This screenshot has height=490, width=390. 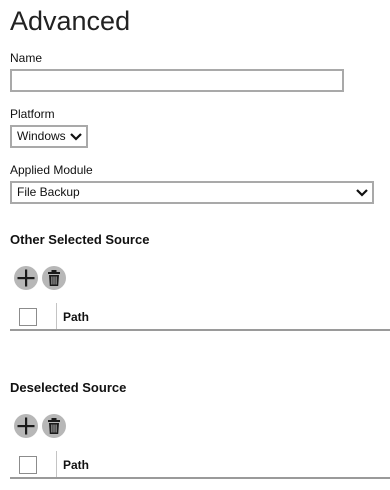 I want to click on add-deselected-button, so click(x=26, y=426).